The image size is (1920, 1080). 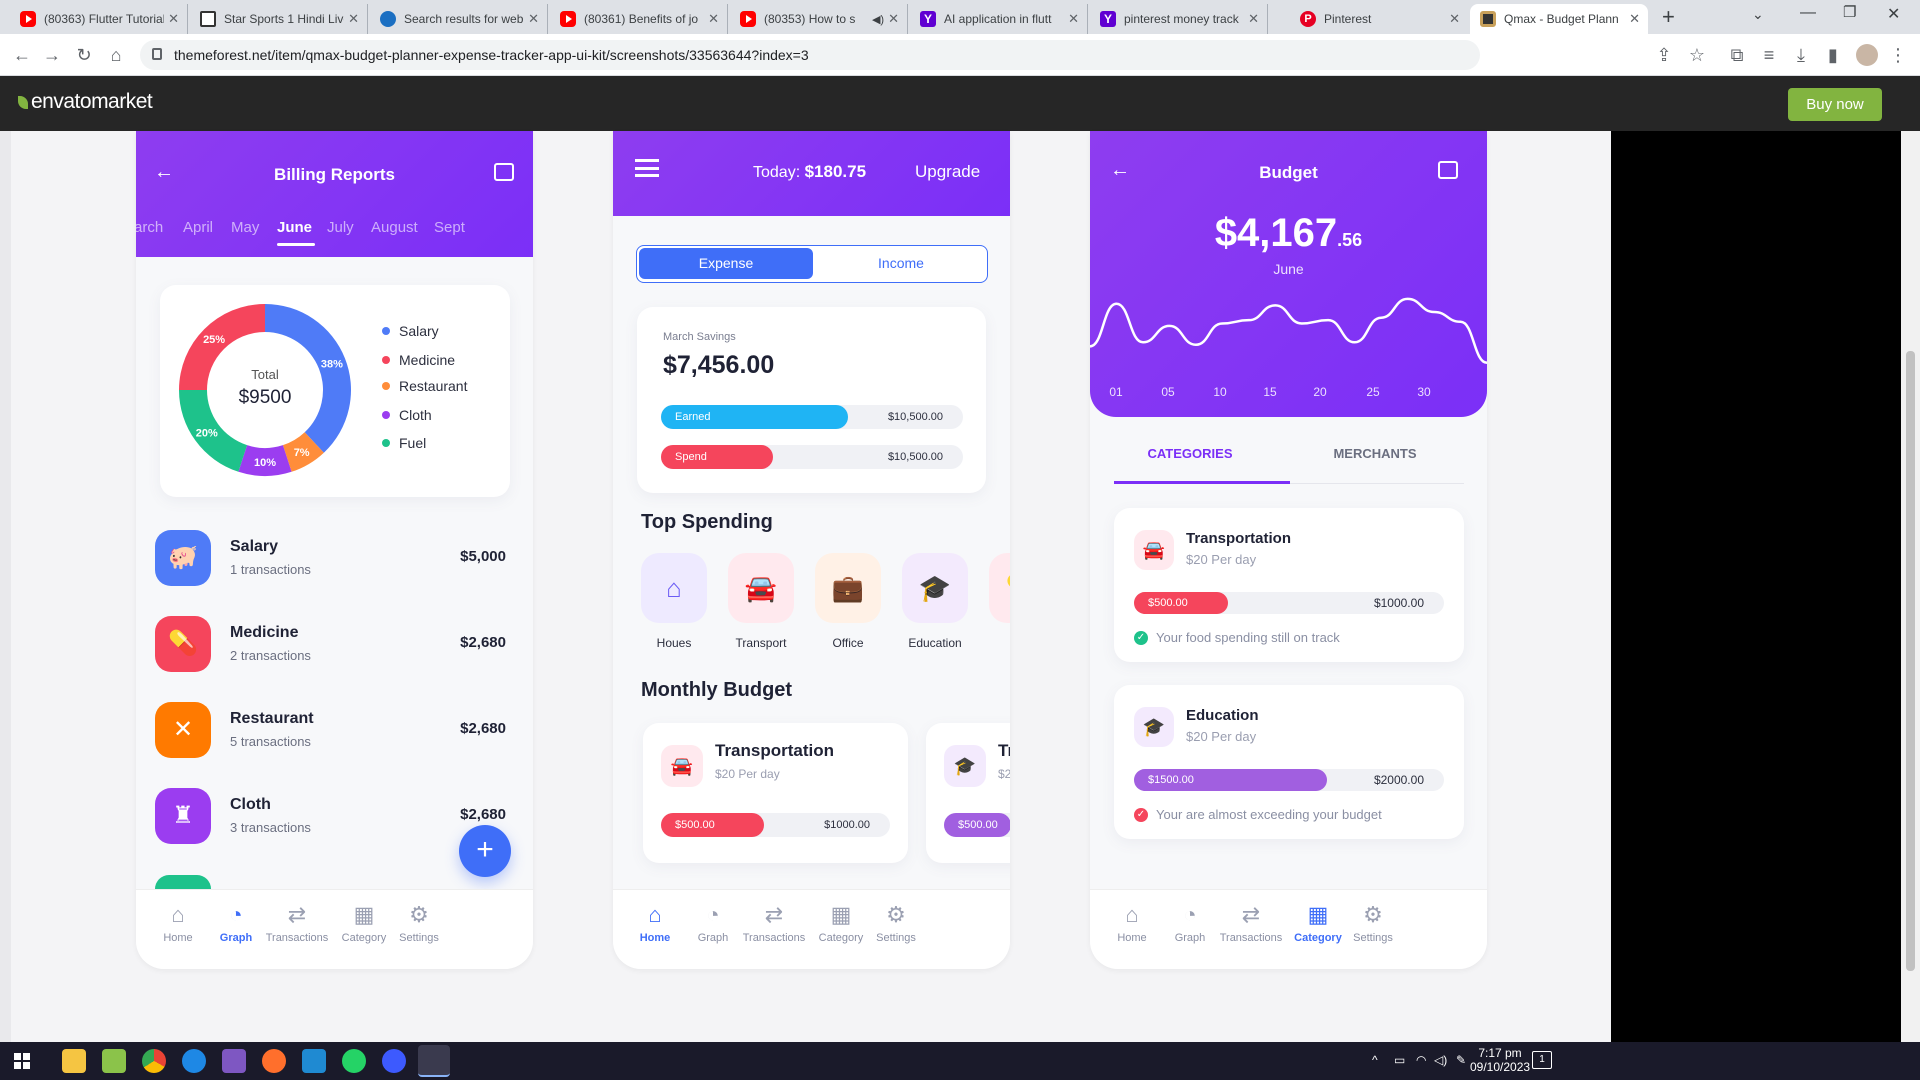 What do you see at coordinates (1399, 1060) in the screenshot?
I see `battery-icon: ▭` at bounding box center [1399, 1060].